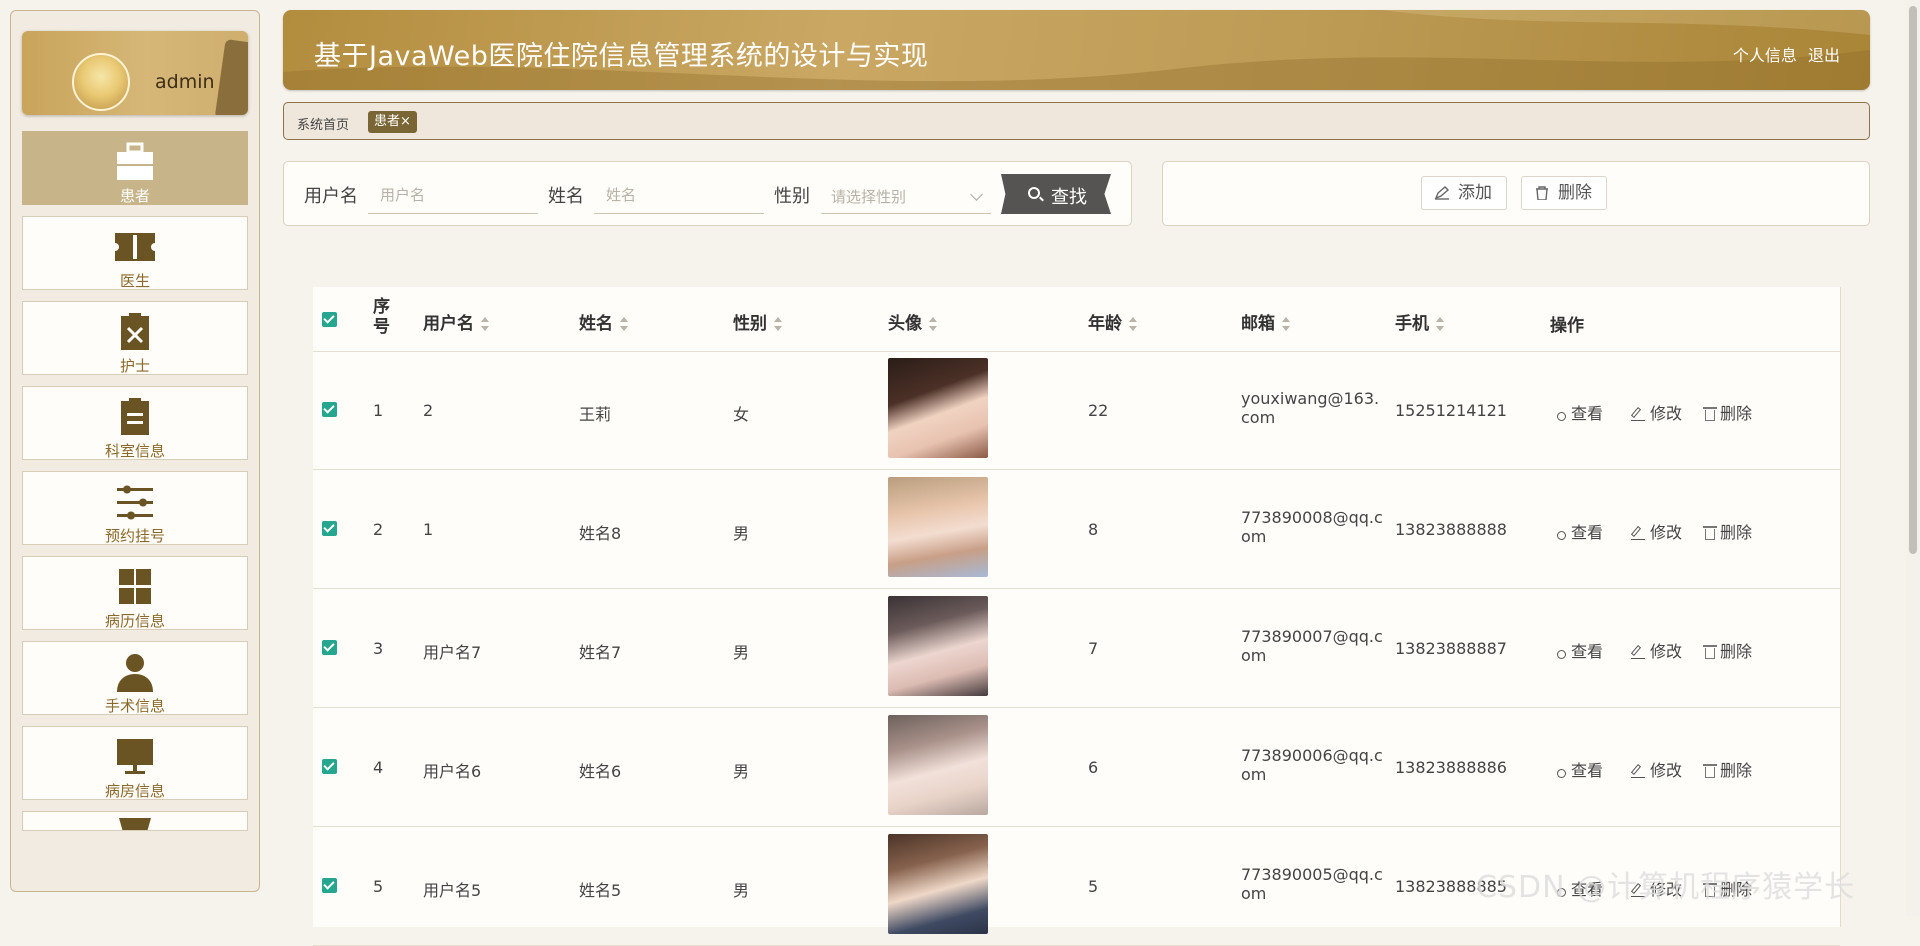 The width and height of the screenshot is (1920, 946). I want to click on username-filter-input, so click(453, 195).